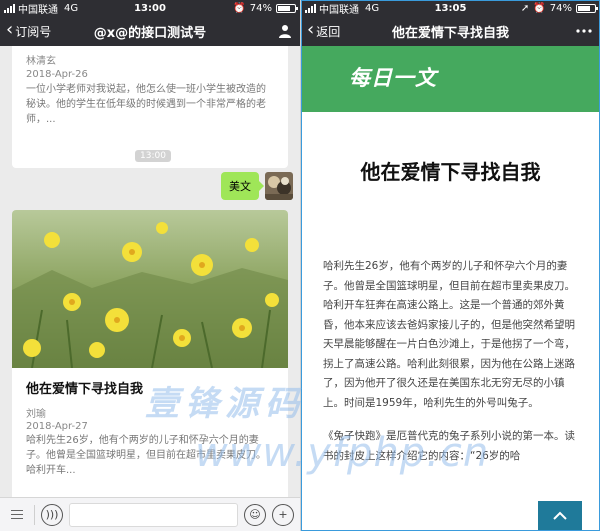 This screenshot has height=531, width=600. I want to click on status-bar: 中国联通 4G 13:05 ➚ ⏰ 74%, so click(450, 8).